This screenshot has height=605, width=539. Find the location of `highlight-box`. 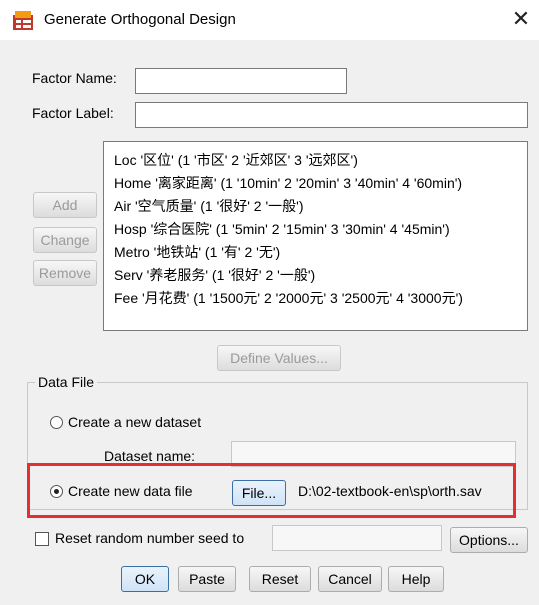

highlight-box is located at coordinates (271, 490).